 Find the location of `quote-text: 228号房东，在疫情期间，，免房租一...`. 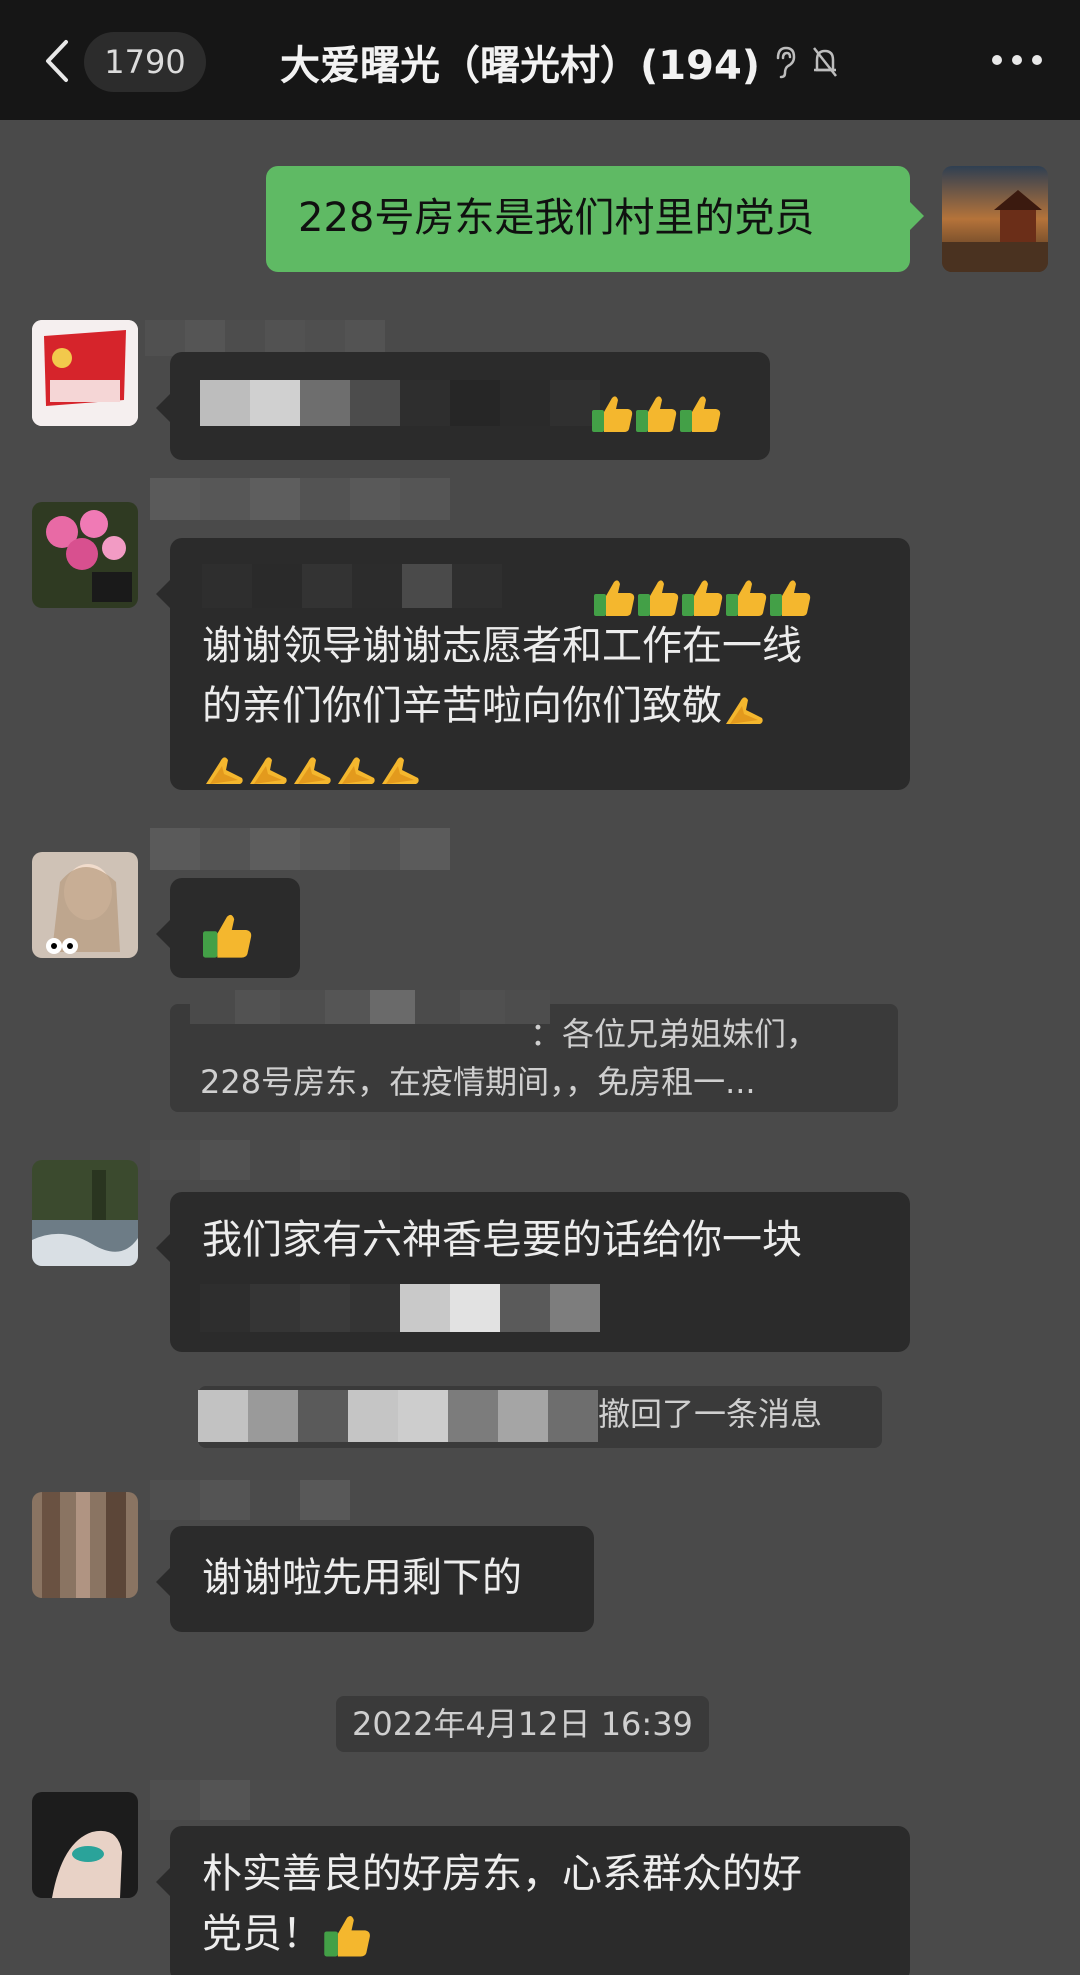

quote-text: 228号房东，在疫情期间，，免房租一... is located at coordinates (478, 1082).